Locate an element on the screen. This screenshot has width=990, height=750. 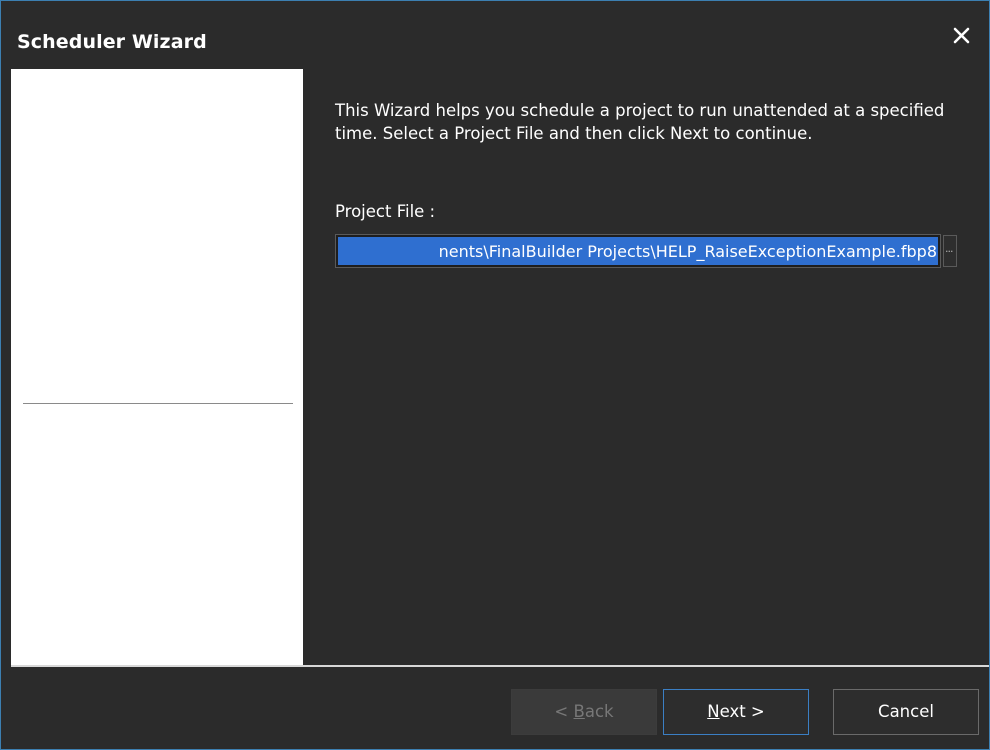
close-button is located at coordinates (962, 36).